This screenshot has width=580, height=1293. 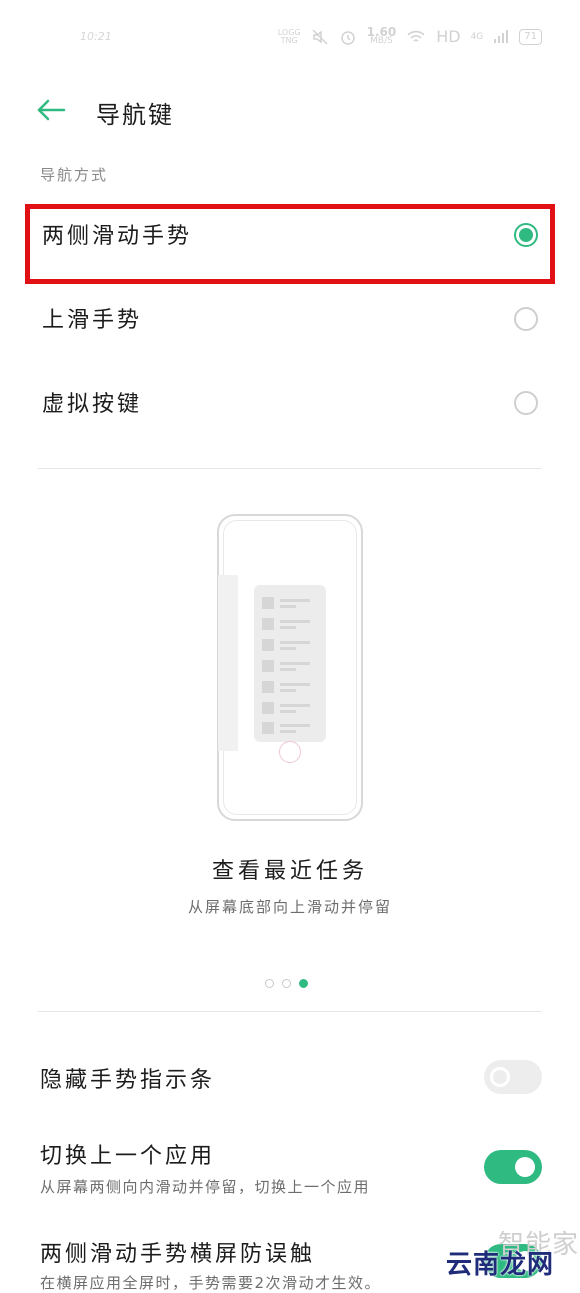 I want to click on feature-title: 查看最近任务, so click(x=289, y=871).